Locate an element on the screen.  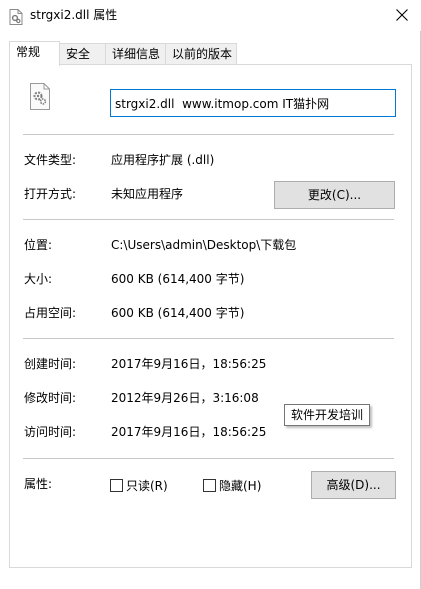
tab-previous-versions: 以前的版本 is located at coordinates (201, 54).